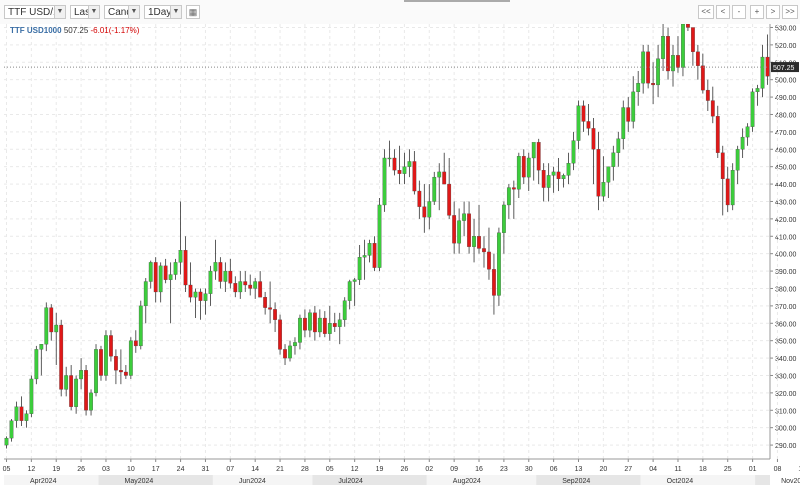 The height and width of the screenshot is (498, 800). What do you see at coordinates (790, 12) in the screenshot?
I see `nav-last-button: >>` at bounding box center [790, 12].